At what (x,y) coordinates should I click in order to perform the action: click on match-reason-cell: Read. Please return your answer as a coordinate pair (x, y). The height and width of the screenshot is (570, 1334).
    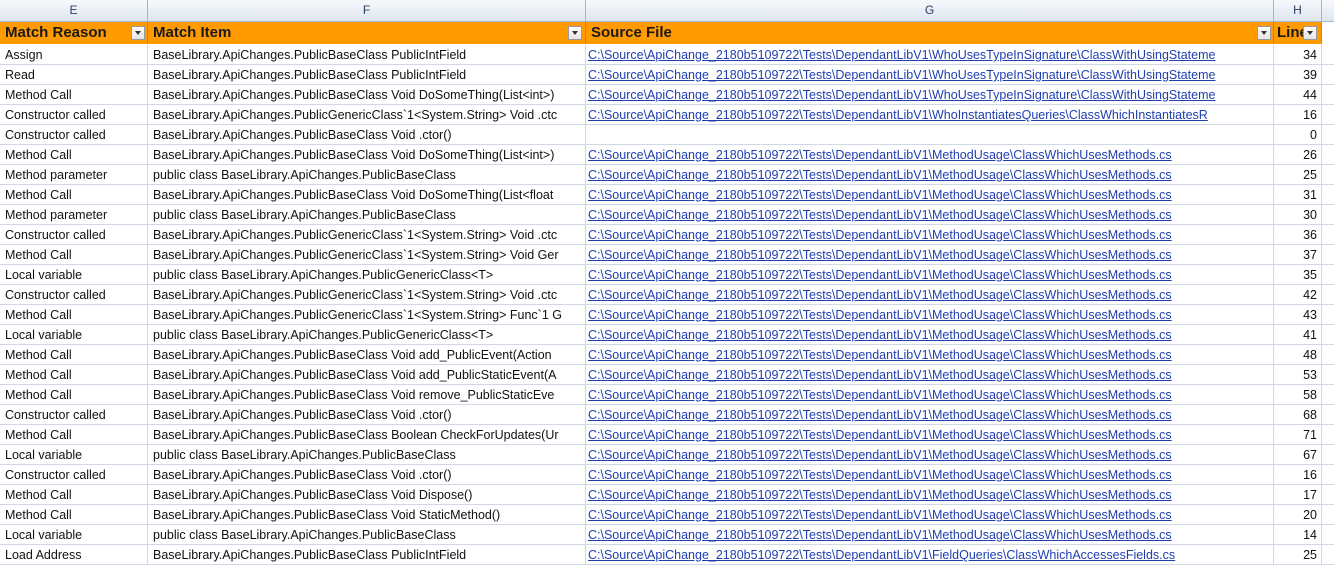
    Looking at the image, I should click on (74, 75).